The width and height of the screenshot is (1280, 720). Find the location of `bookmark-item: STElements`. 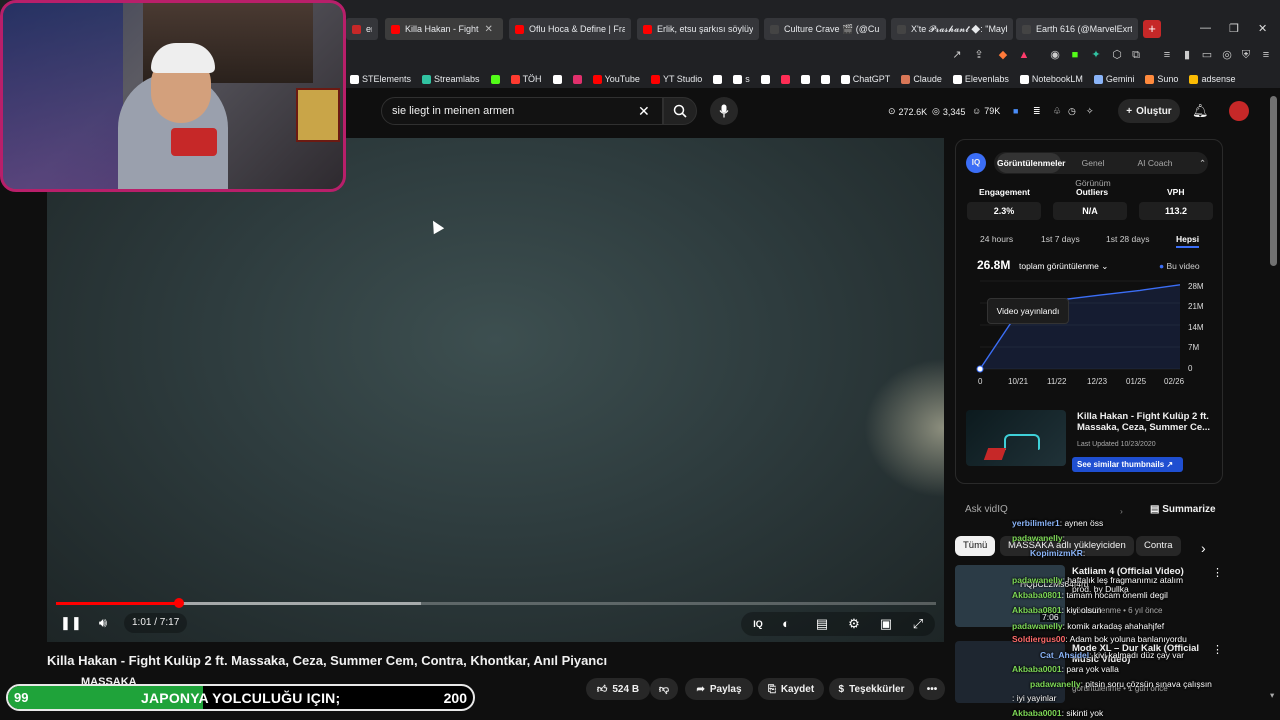

bookmark-item: STElements is located at coordinates (380, 79).